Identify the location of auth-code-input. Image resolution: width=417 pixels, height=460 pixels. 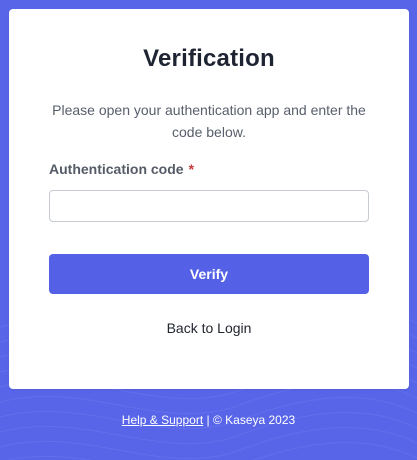
(209, 206).